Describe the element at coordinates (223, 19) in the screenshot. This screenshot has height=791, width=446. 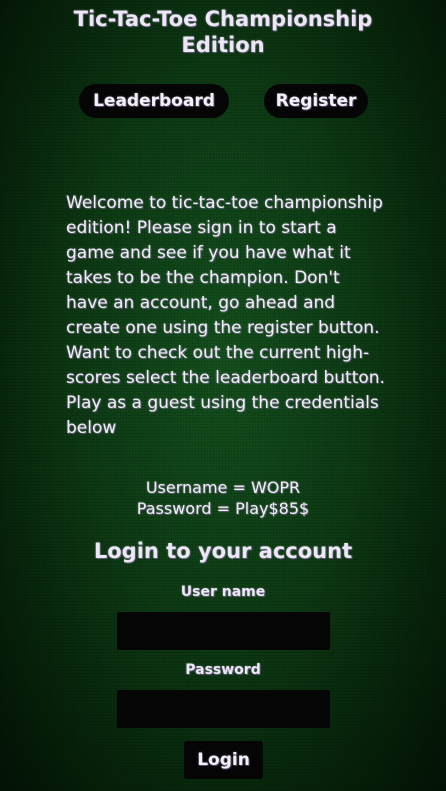
I see `page-title-line1: Tic-Tac-Toe Championship` at that location.